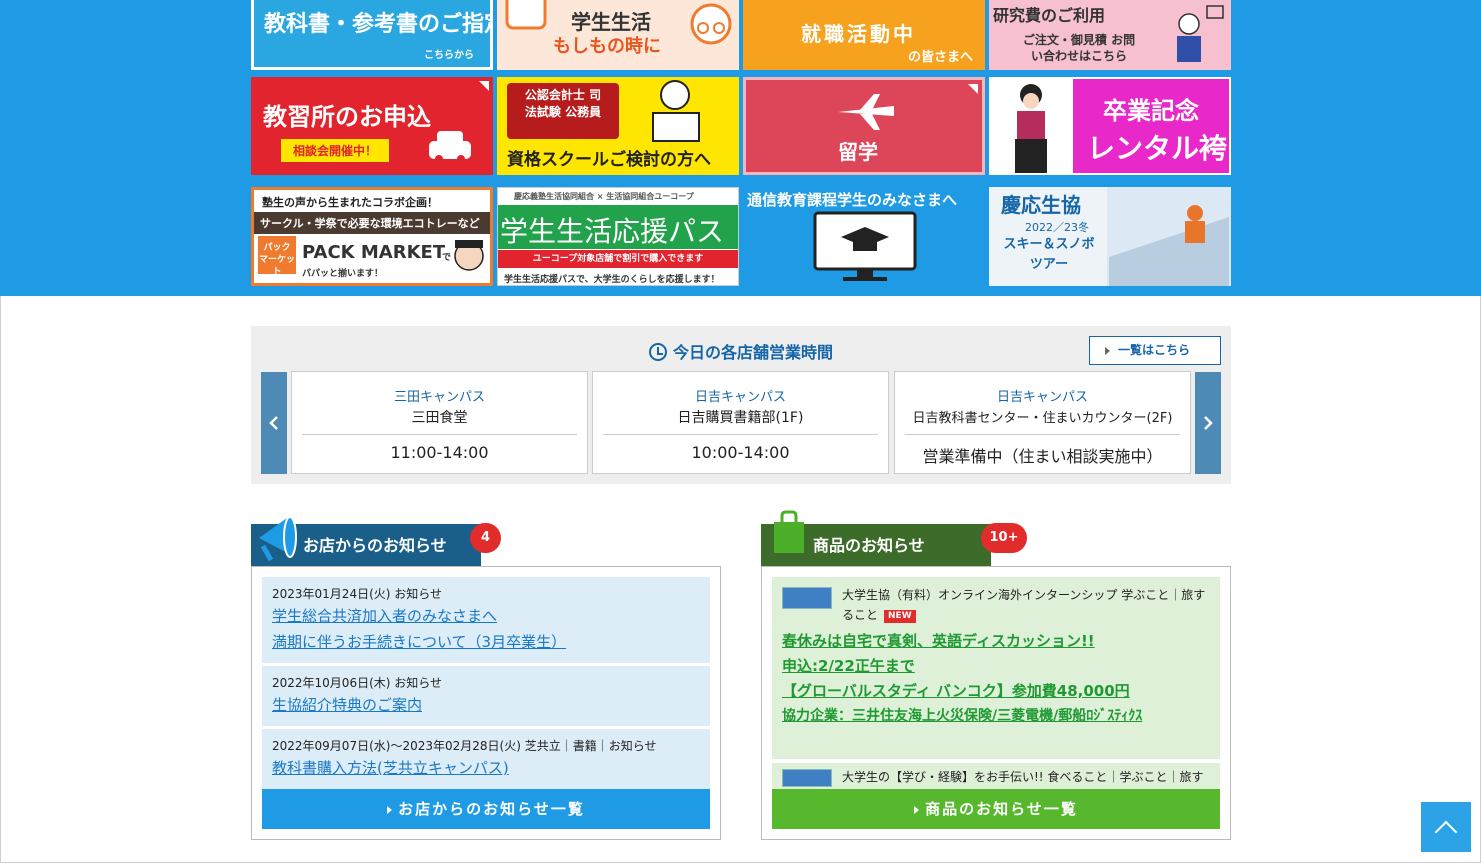  Describe the element at coordinates (1024, 605) in the screenshot. I see `product-meta: 大学生協（有料）オンライン海外インターンシップ 学ぶこと｜旅すること NEW` at that location.